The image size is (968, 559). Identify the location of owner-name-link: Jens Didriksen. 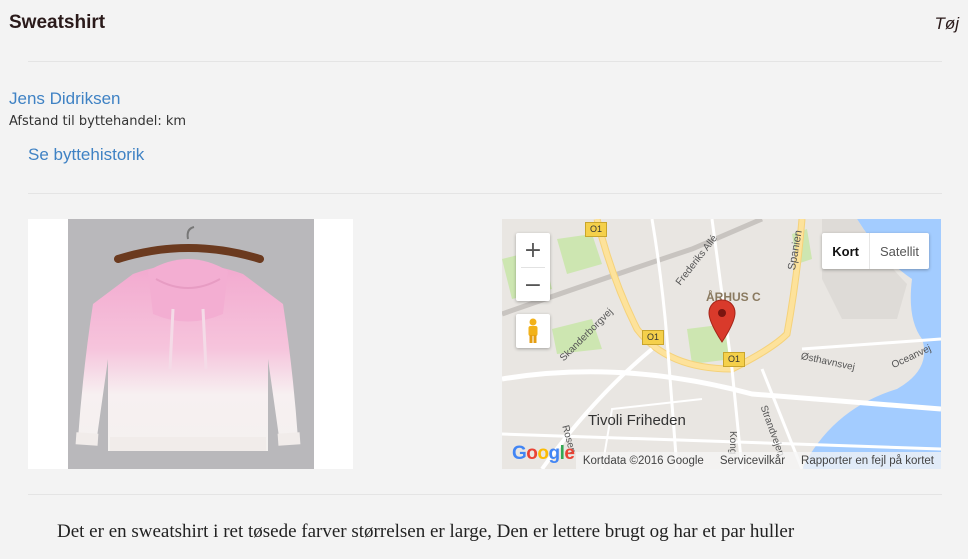
(65, 99).